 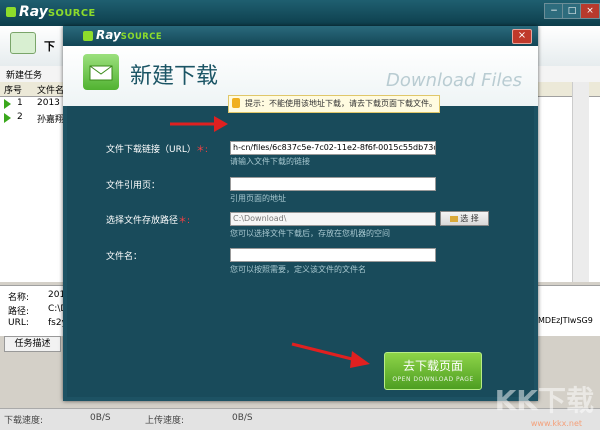 I want to click on table-row: 2 孙嘉翔, so click(x=35, y=118).